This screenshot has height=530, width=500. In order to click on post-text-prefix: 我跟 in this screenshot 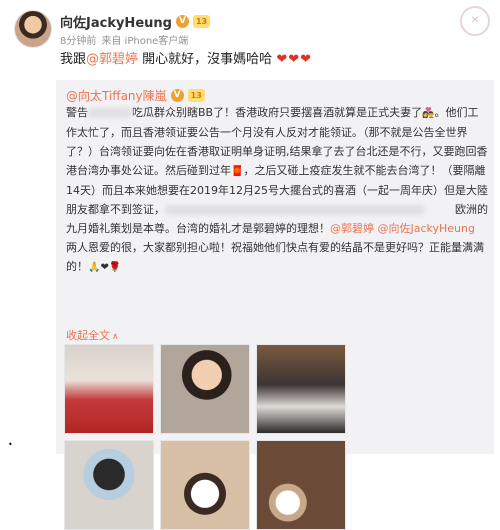, I will do `click(73, 59)`.